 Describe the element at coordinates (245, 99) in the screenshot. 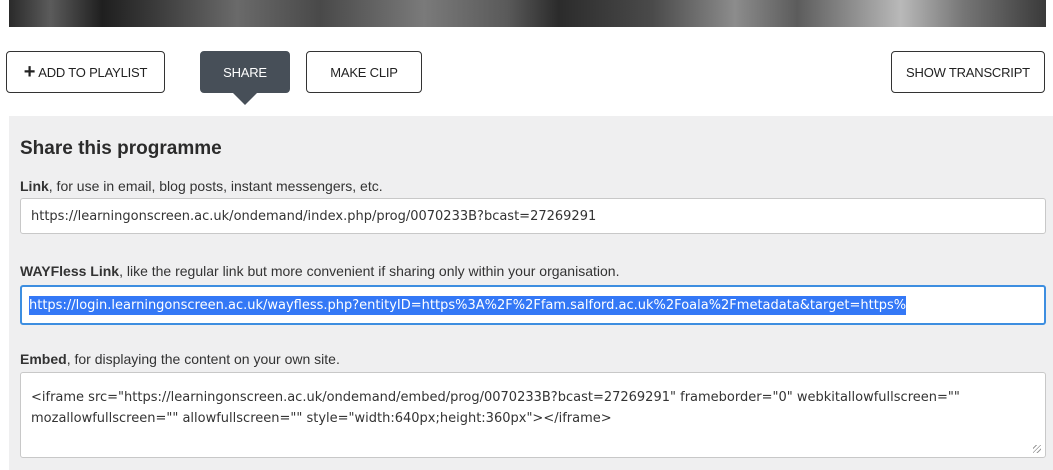

I see `share-active-caret-icon` at that location.